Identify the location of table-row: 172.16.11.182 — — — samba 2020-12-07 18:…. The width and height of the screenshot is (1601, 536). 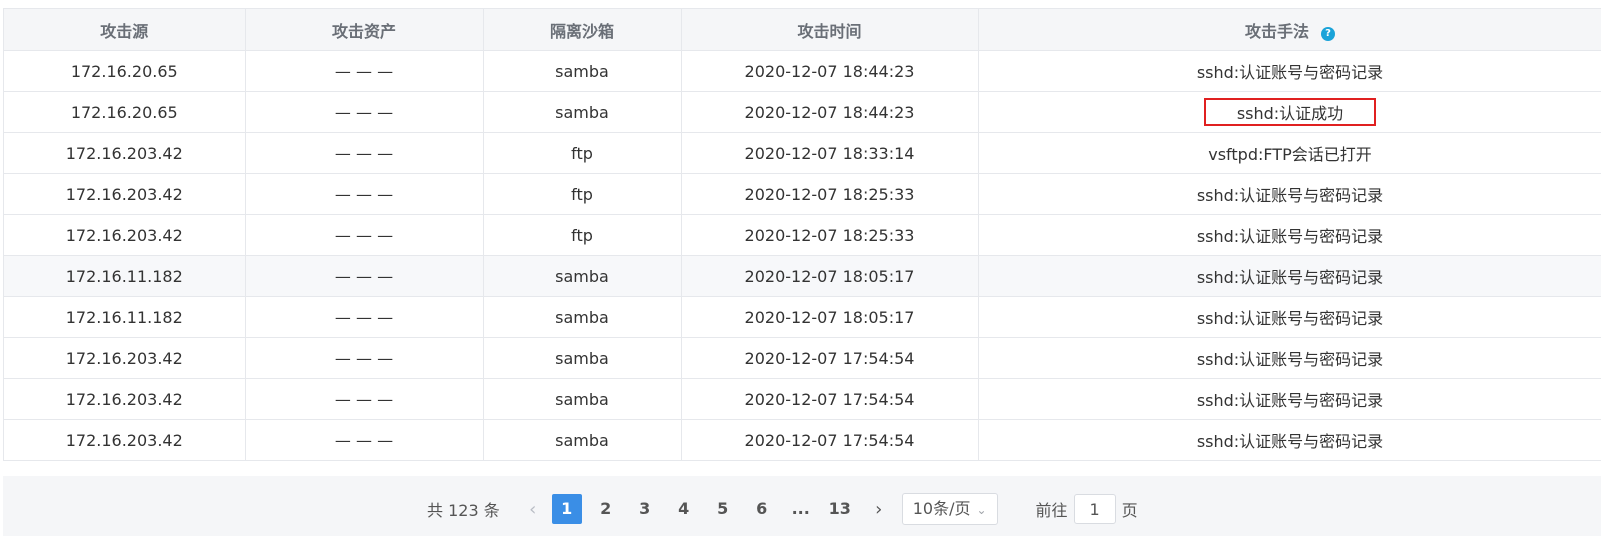
(802, 317).